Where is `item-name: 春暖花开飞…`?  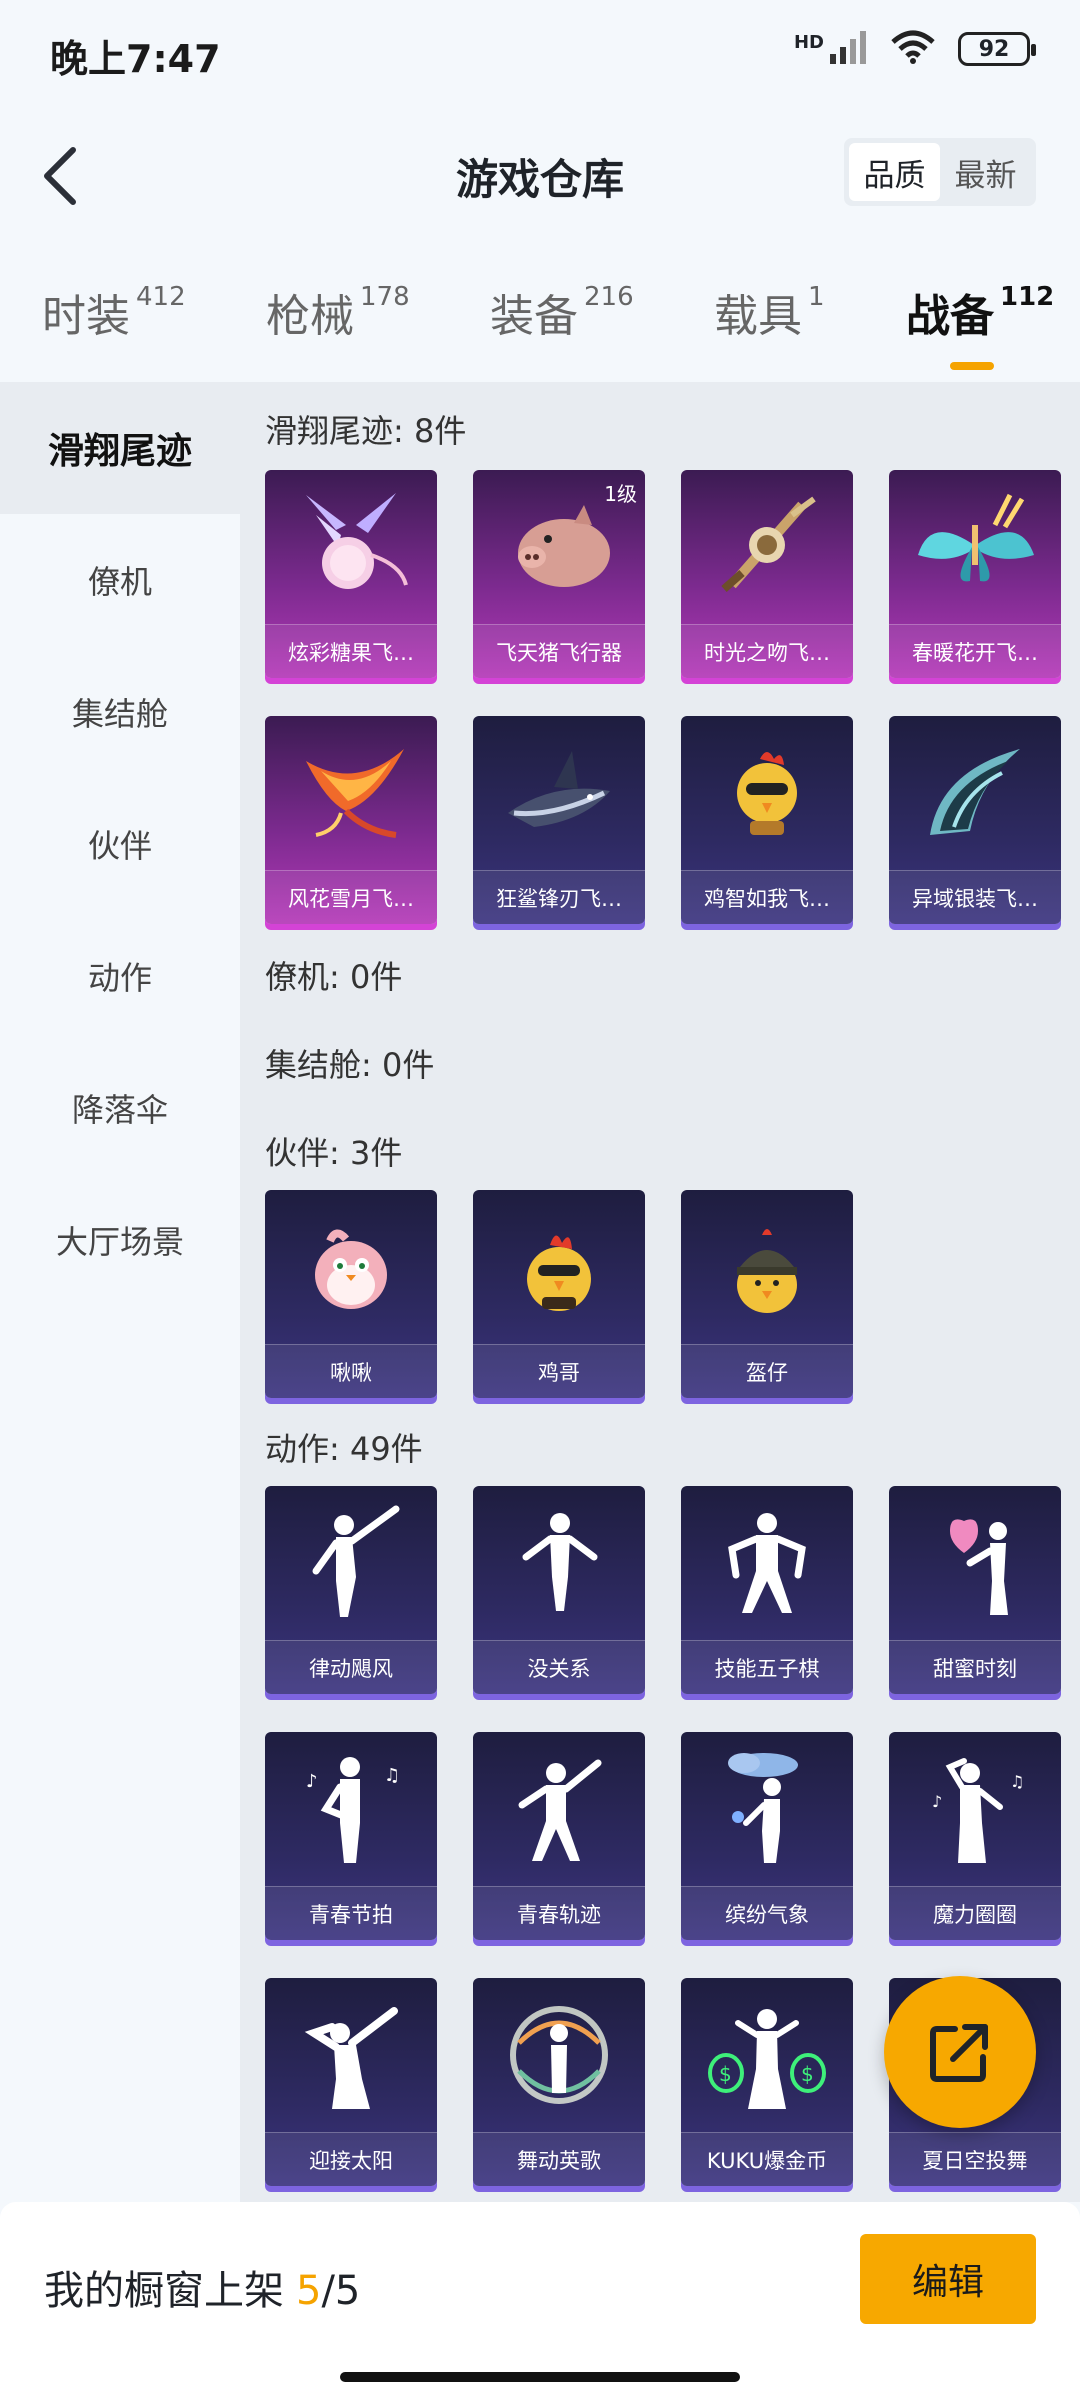
item-name: 春暖花开飞… is located at coordinates (975, 651).